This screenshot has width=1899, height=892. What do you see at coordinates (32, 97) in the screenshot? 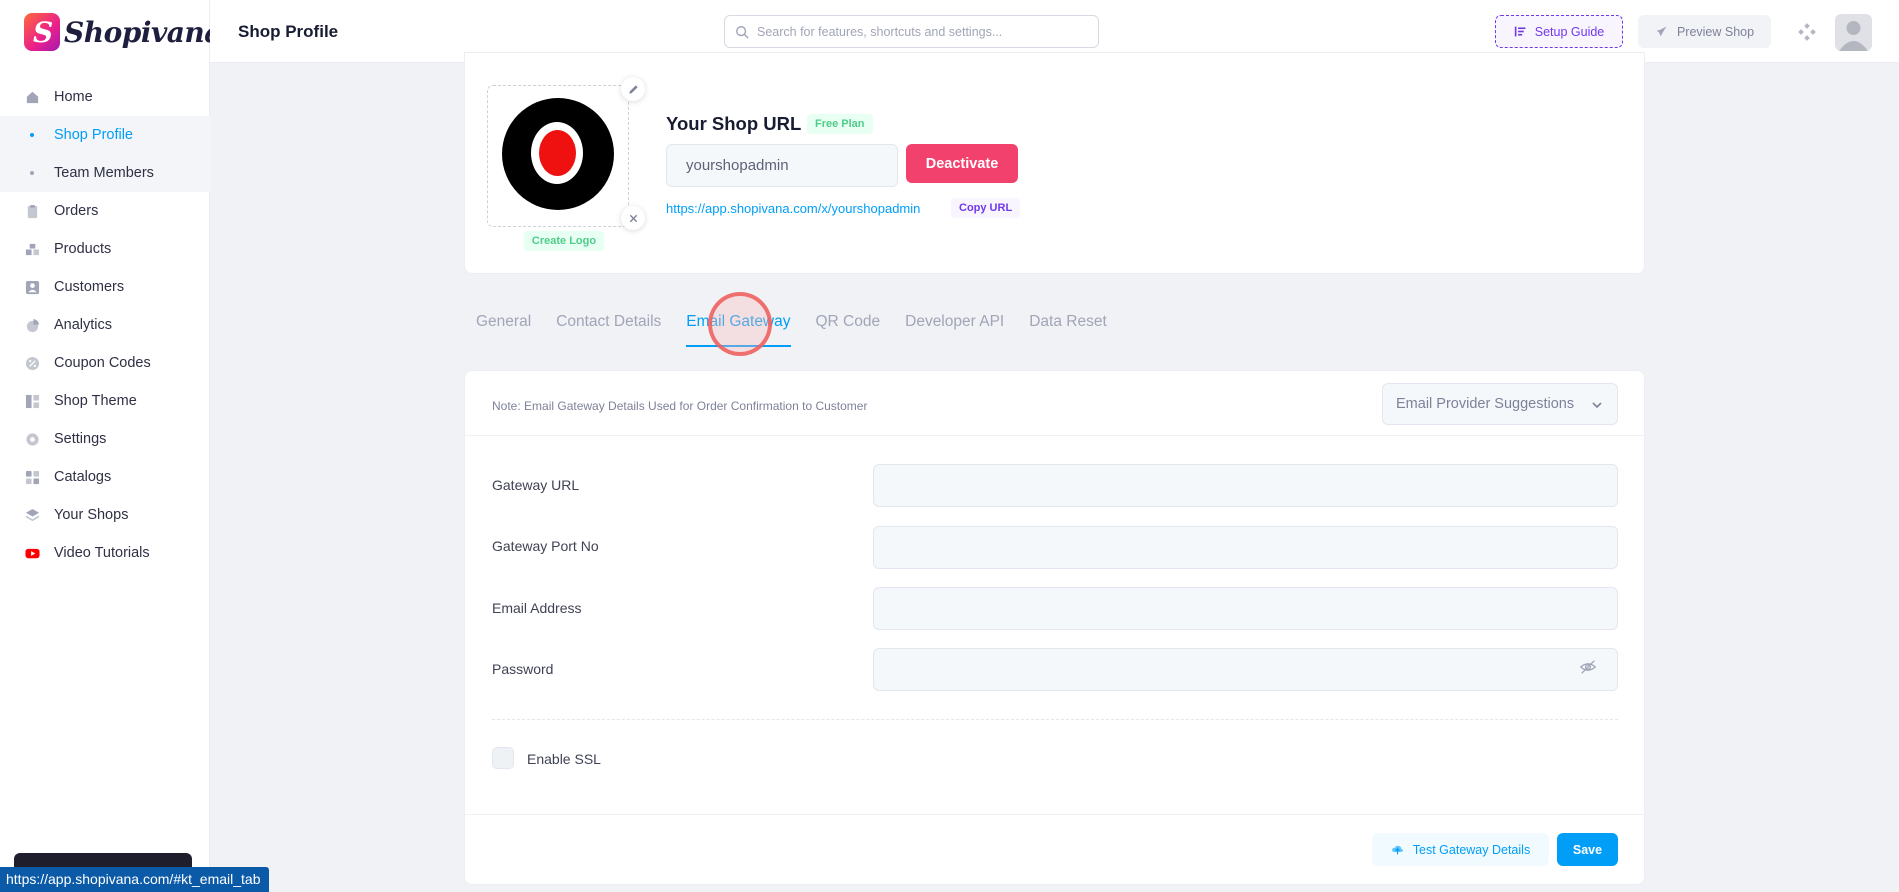
I see `home-icon` at bounding box center [32, 97].